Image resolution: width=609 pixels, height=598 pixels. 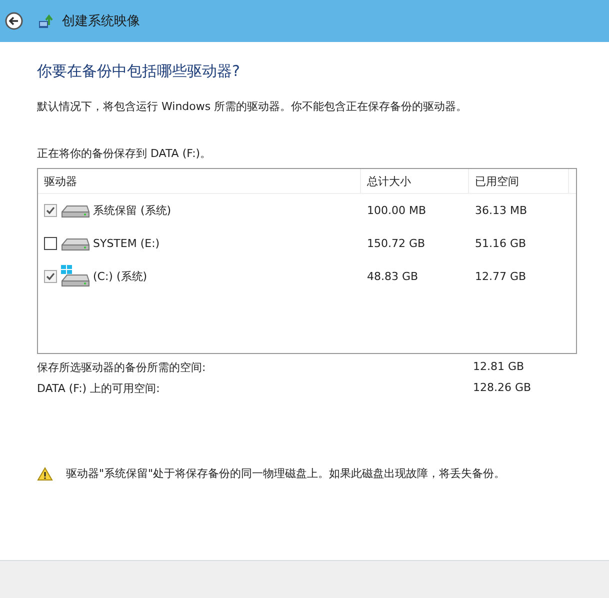 I want to click on drive-name: 系统保留 (系统), so click(x=132, y=210).